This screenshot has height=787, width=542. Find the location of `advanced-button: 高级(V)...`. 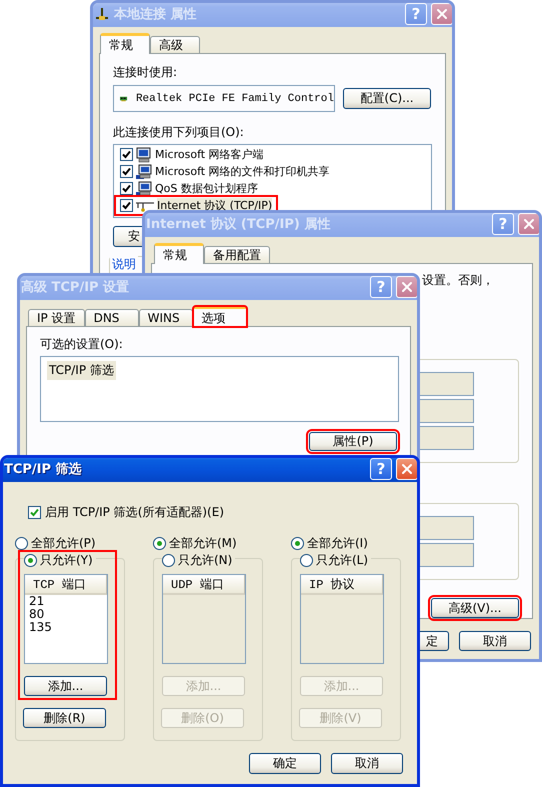

advanced-button: 高级(V)... is located at coordinates (475, 608).